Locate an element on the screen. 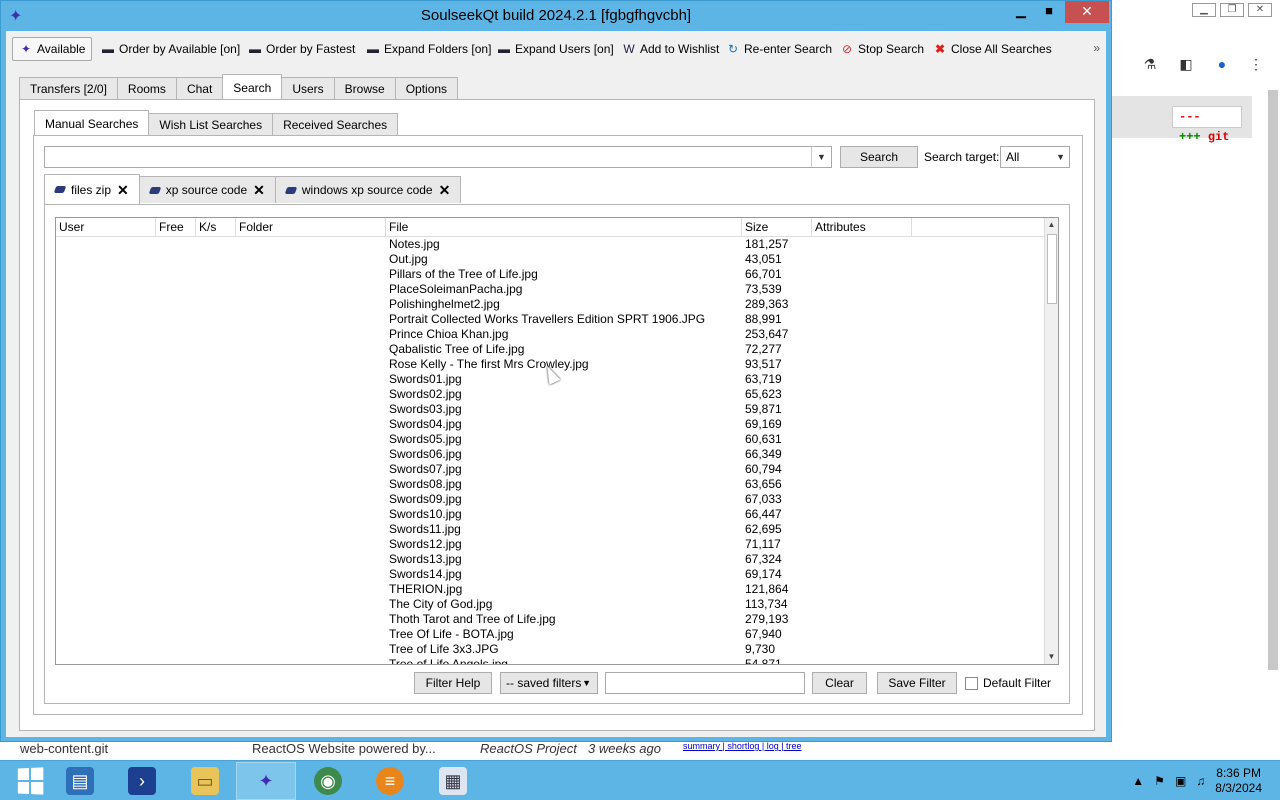 The height and width of the screenshot is (800, 1280). tab-manual-searches: Manual Searches is located at coordinates (92, 122).